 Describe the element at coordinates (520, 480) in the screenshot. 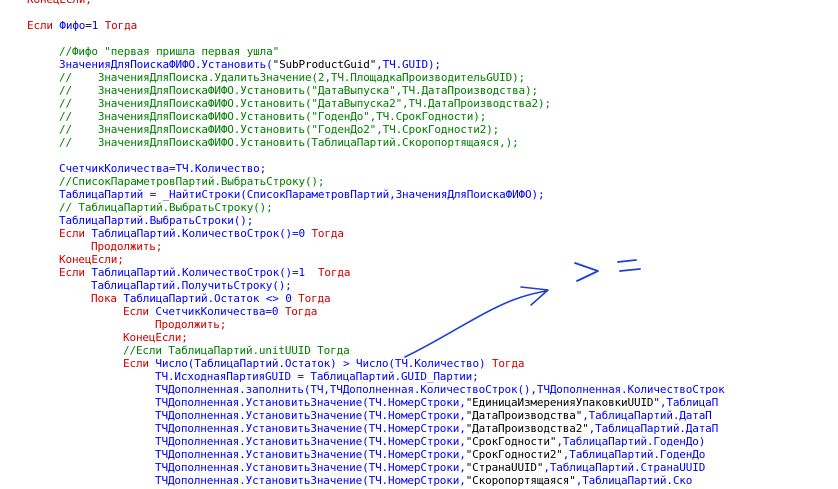

I see `code-token: "Скоропортящаяся"` at that location.